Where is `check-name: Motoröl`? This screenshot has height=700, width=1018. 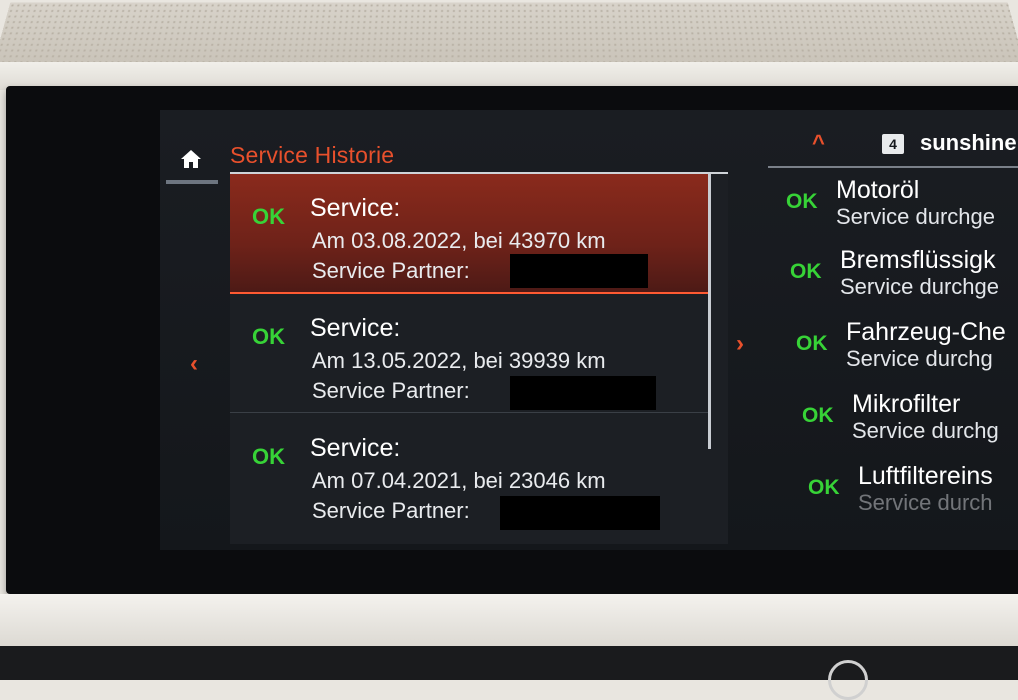 check-name: Motoröl is located at coordinates (878, 190).